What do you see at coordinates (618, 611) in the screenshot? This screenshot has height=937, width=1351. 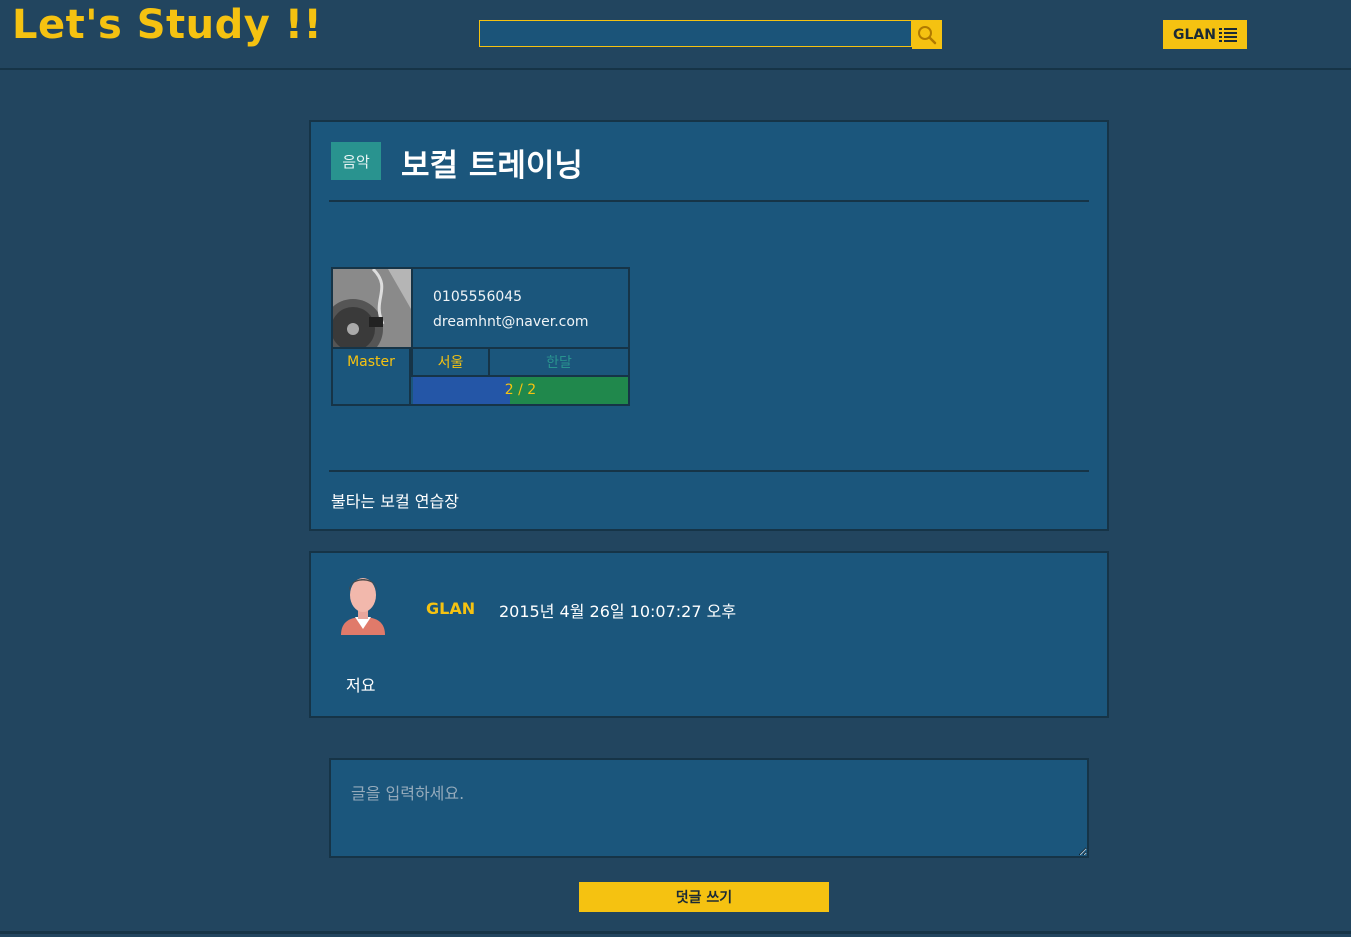 I see `comment-date: 2015년 4월 26일 10:07:27 오후` at bounding box center [618, 611].